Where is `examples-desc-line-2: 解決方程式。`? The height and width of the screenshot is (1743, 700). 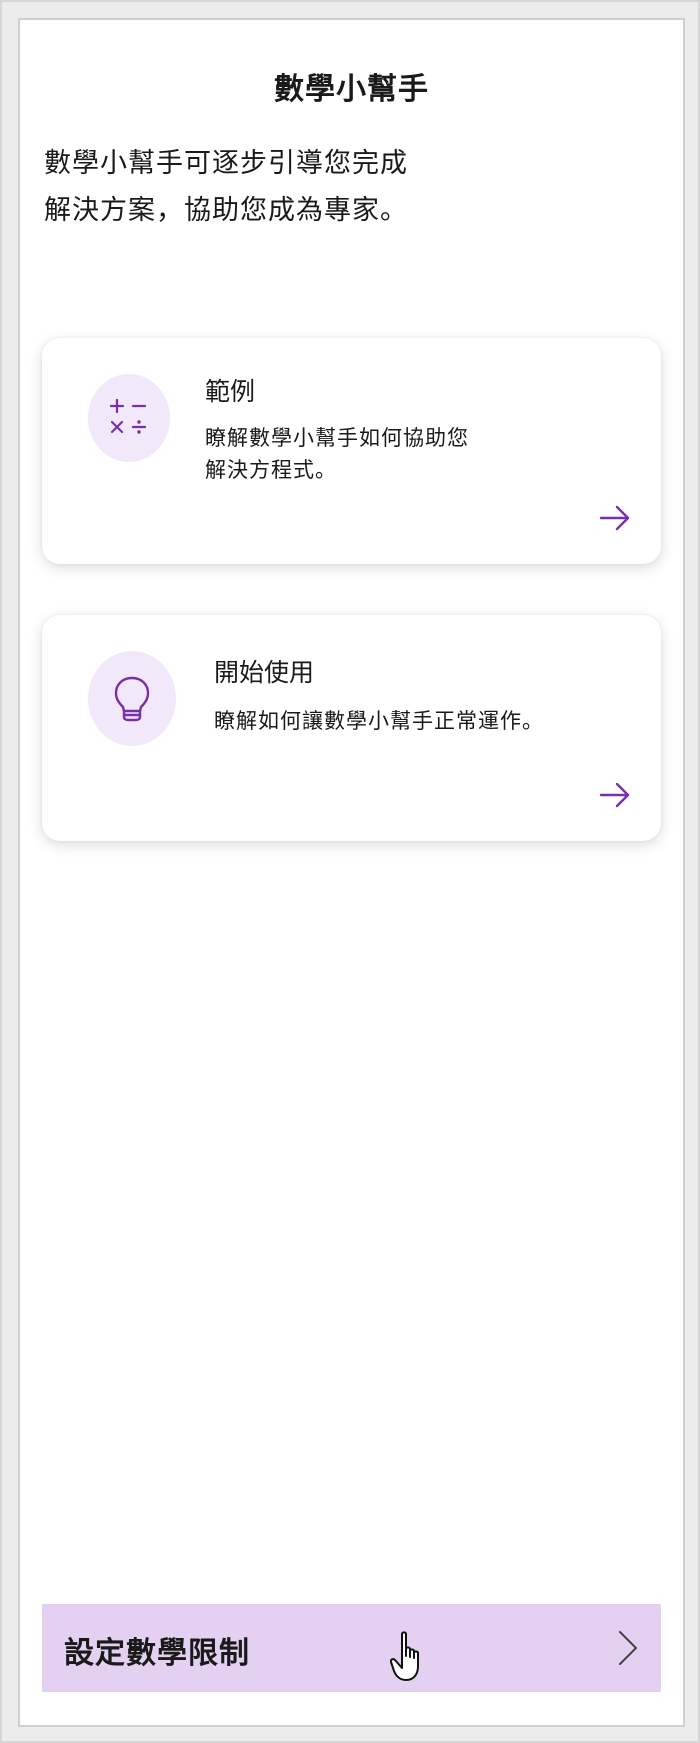 examples-desc-line-2: 解決方程式。 is located at coordinates (271, 470).